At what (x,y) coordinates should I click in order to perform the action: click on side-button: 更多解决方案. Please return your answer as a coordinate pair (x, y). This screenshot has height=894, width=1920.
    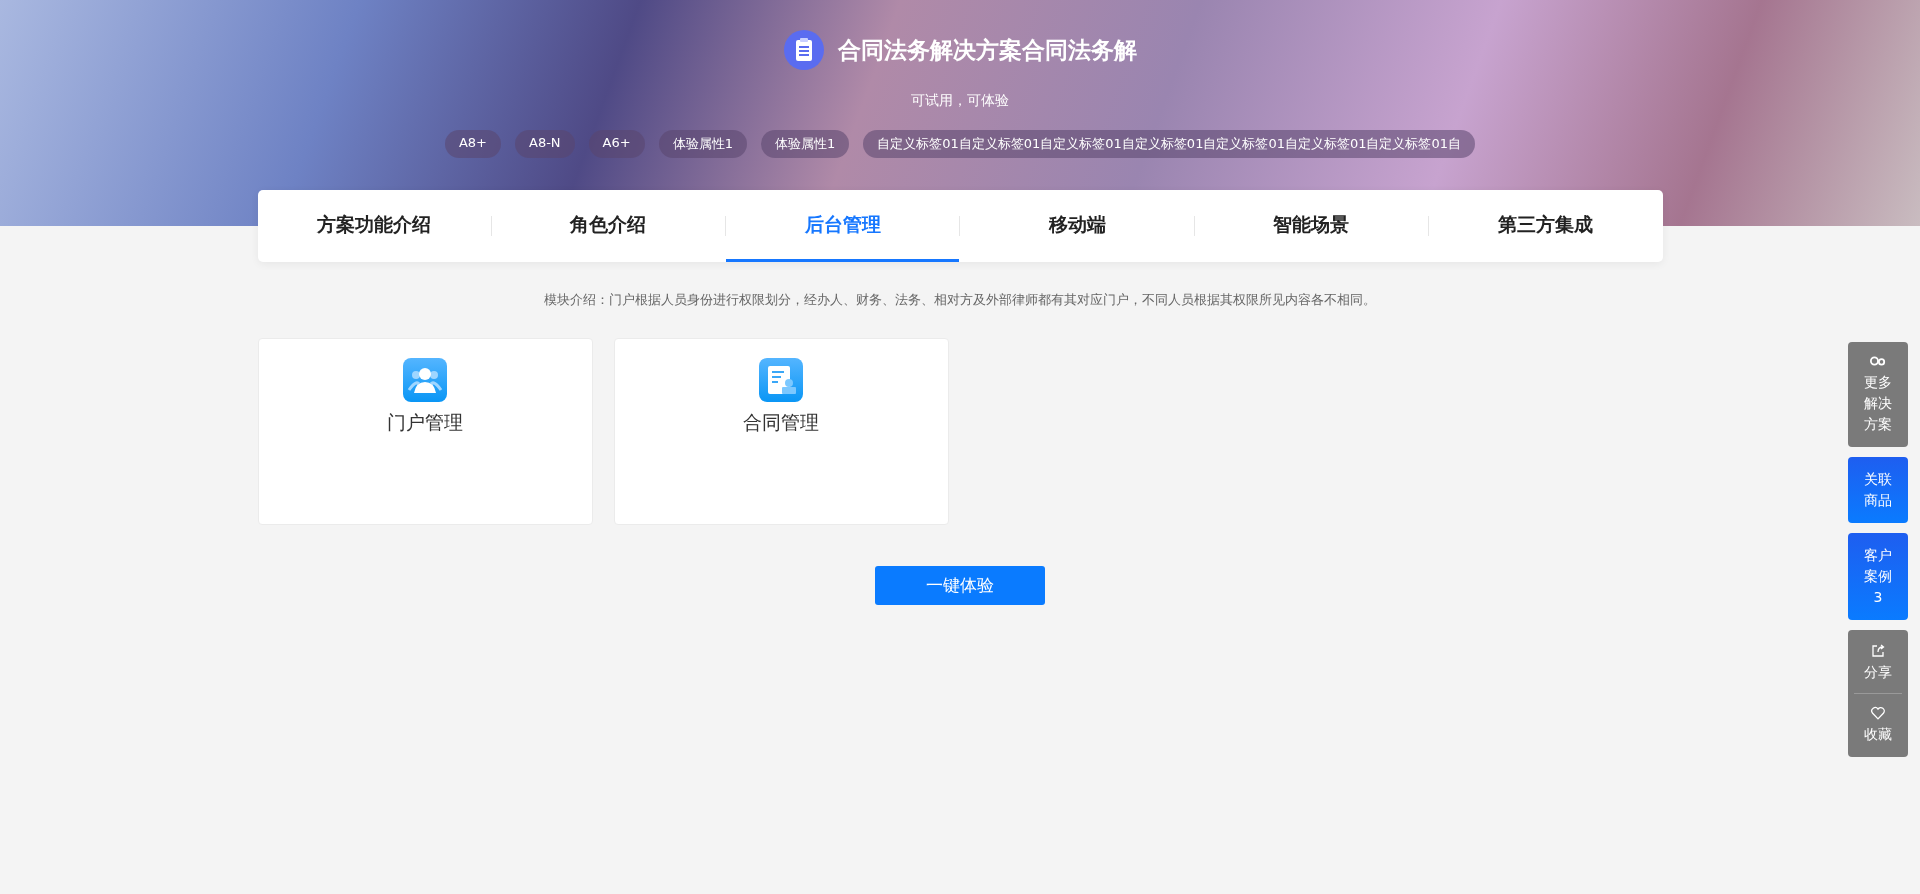
    Looking at the image, I should click on (1878, 394).